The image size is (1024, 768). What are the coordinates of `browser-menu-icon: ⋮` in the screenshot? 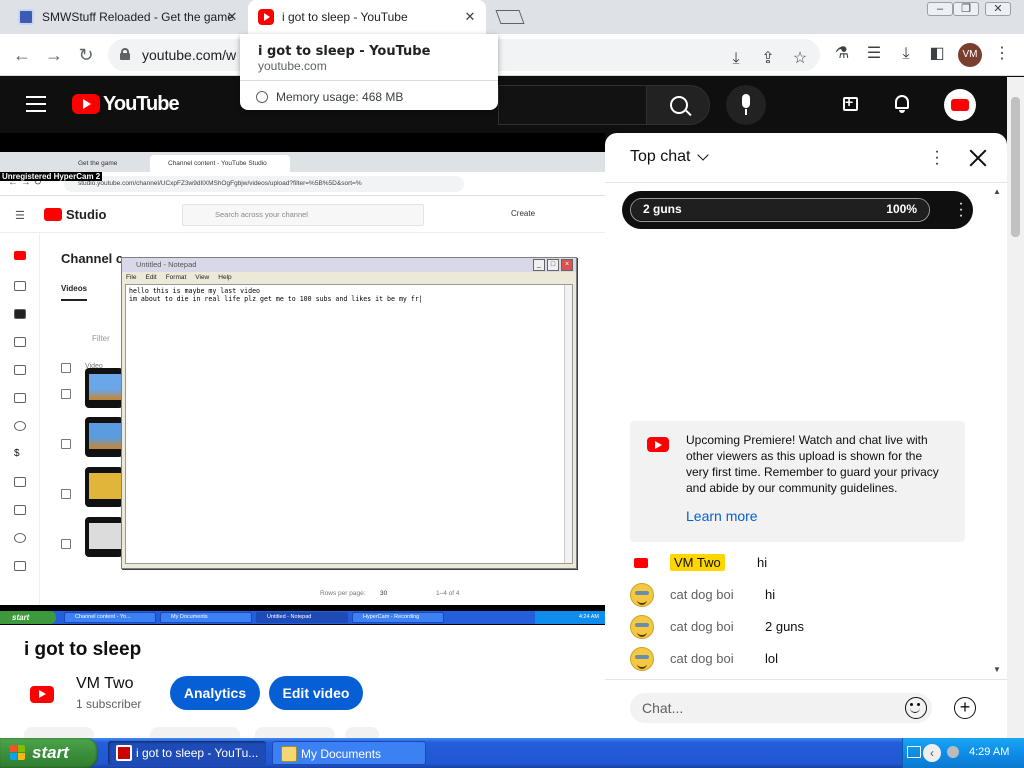 It's located at (1002, 54).